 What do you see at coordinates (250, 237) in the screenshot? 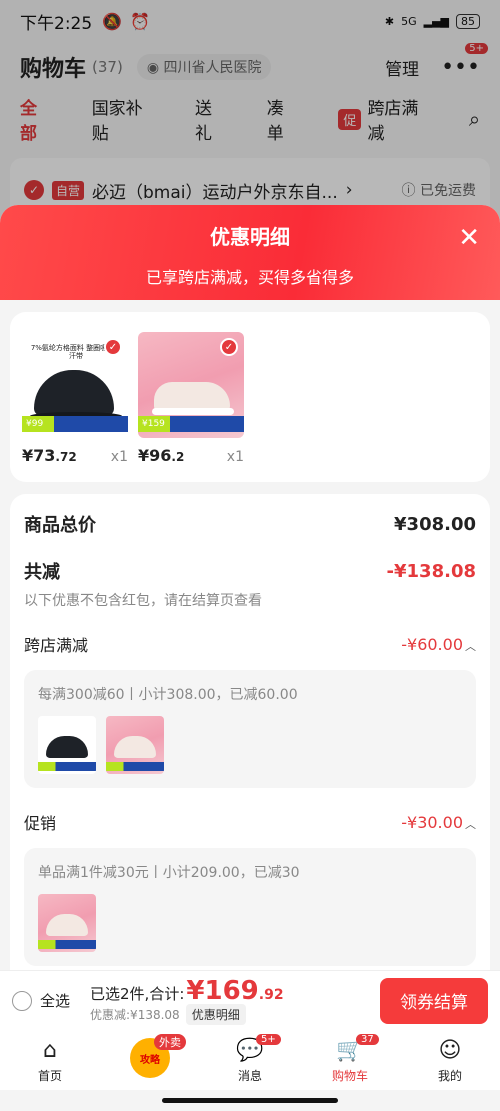
I see `sheet-title: 优惠明细` at bounding box center [250, 237].